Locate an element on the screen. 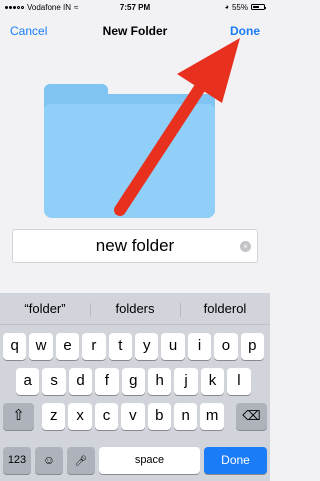 This screenshot has width=320, height=481. key-a: a is located at coordinates (28, 381).